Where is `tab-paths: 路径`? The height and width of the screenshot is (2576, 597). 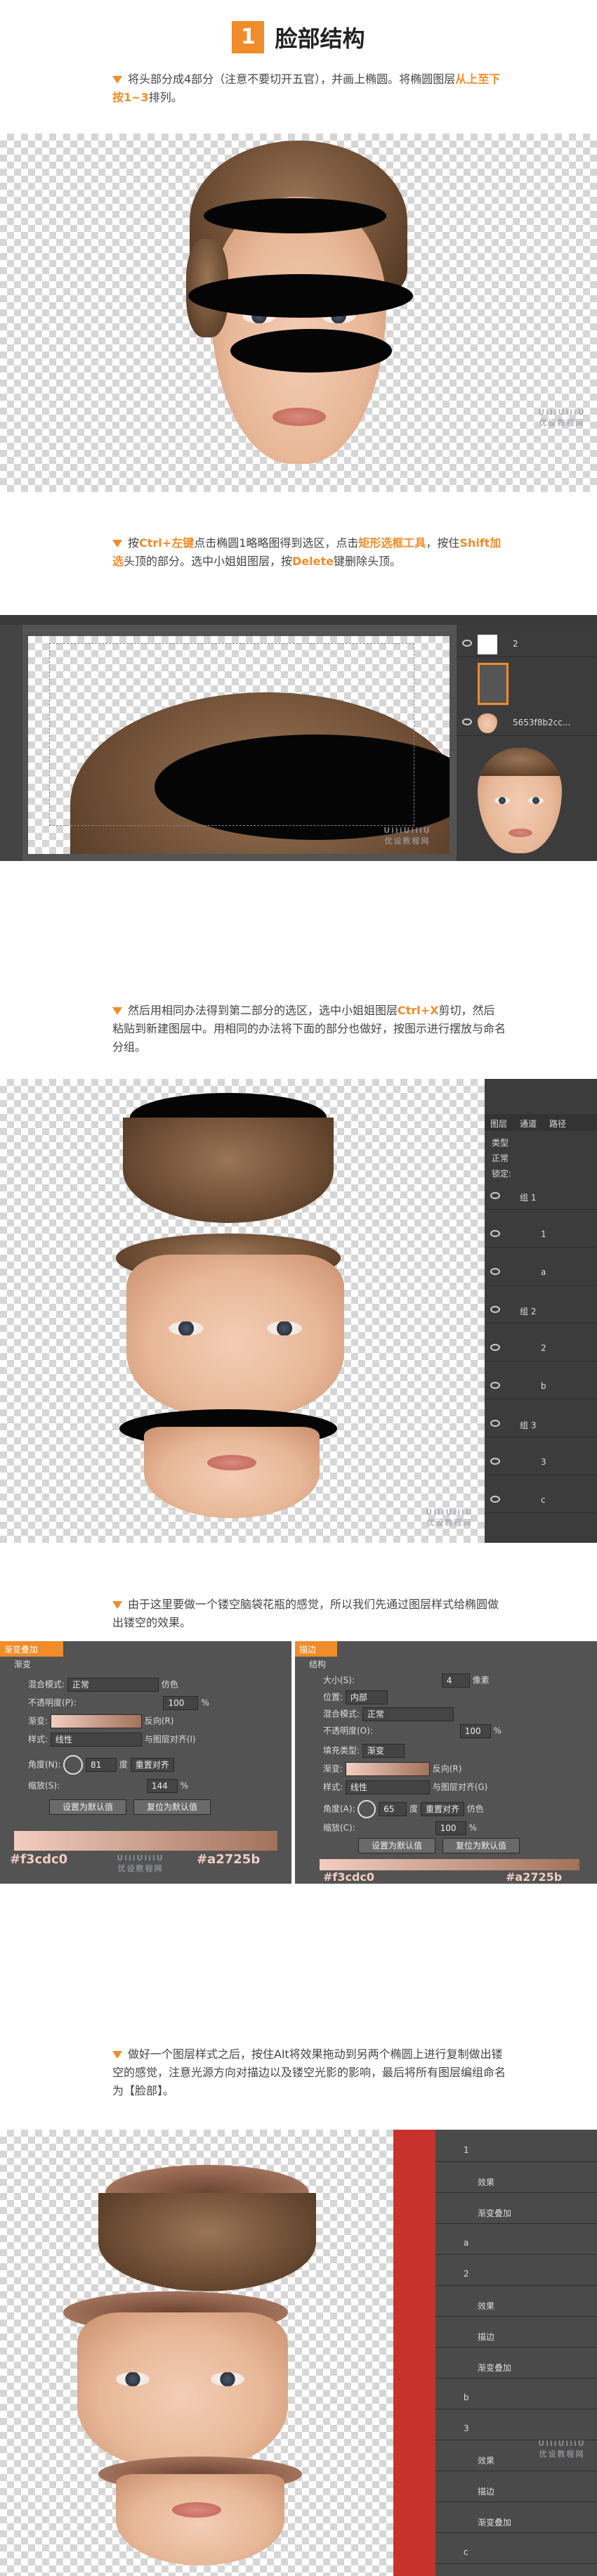 tab-paths: 路径 is located at coordinates (558, 1124).